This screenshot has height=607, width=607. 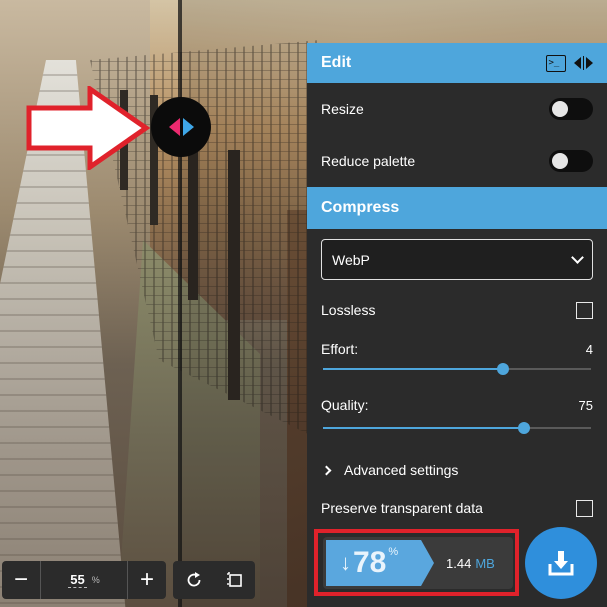 I want to click on format-select-value: WebP, so click(x=351, y=259).